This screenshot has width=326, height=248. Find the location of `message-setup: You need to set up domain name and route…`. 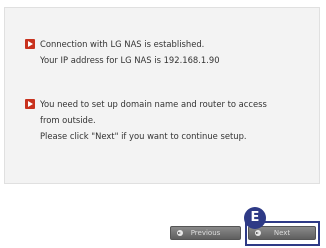

message-setup: You need to set up domain name and route… is located at coordinates (146, 120).